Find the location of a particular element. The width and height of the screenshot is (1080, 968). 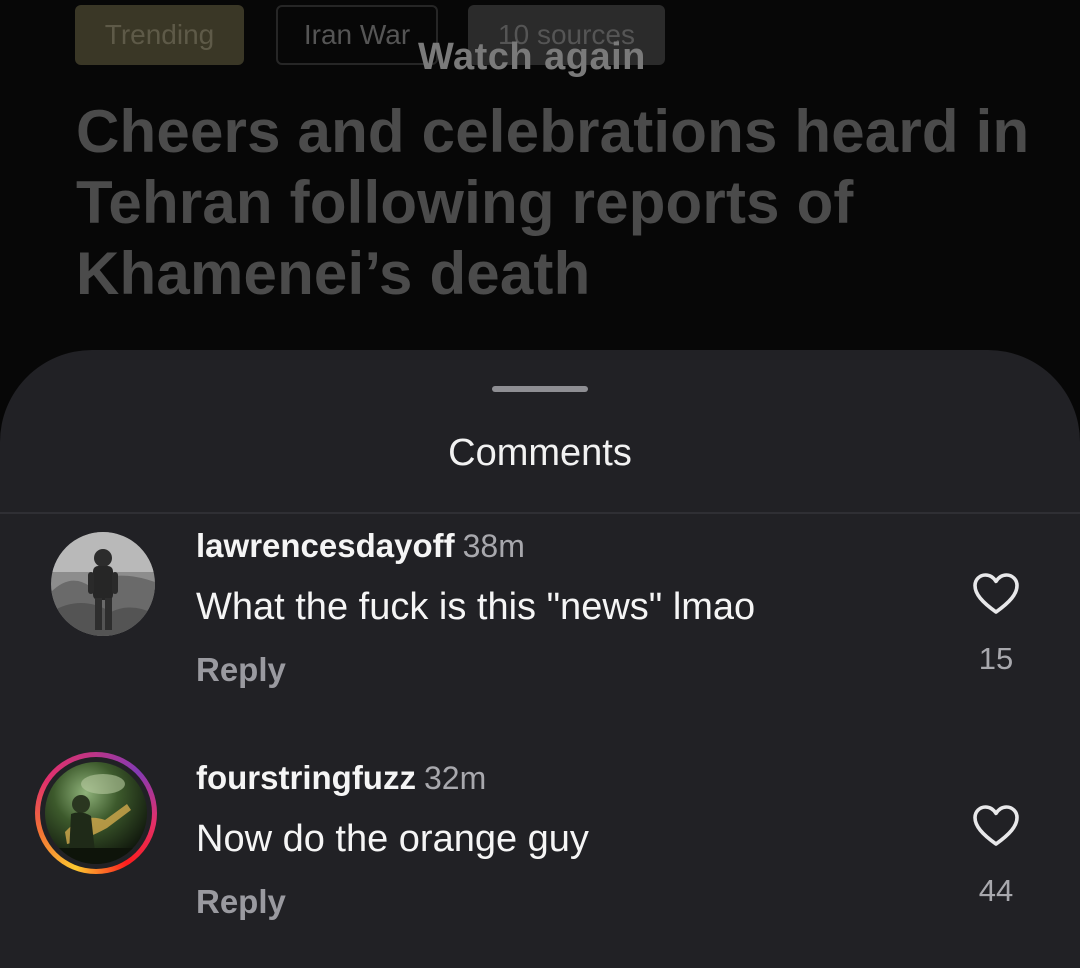

username-text: fourstringfuzz is located at coordinates (306, 777).